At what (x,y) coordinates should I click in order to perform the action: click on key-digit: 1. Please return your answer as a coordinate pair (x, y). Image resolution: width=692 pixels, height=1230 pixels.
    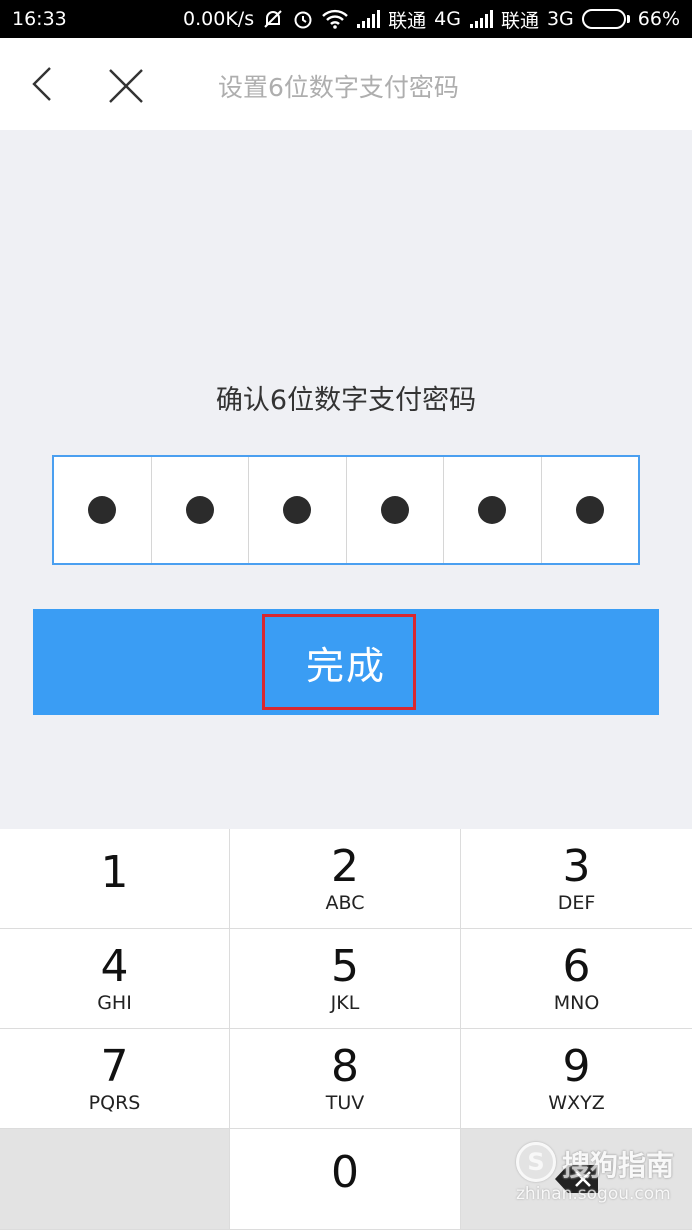
    Looking at the image, I should click on (114, 872).